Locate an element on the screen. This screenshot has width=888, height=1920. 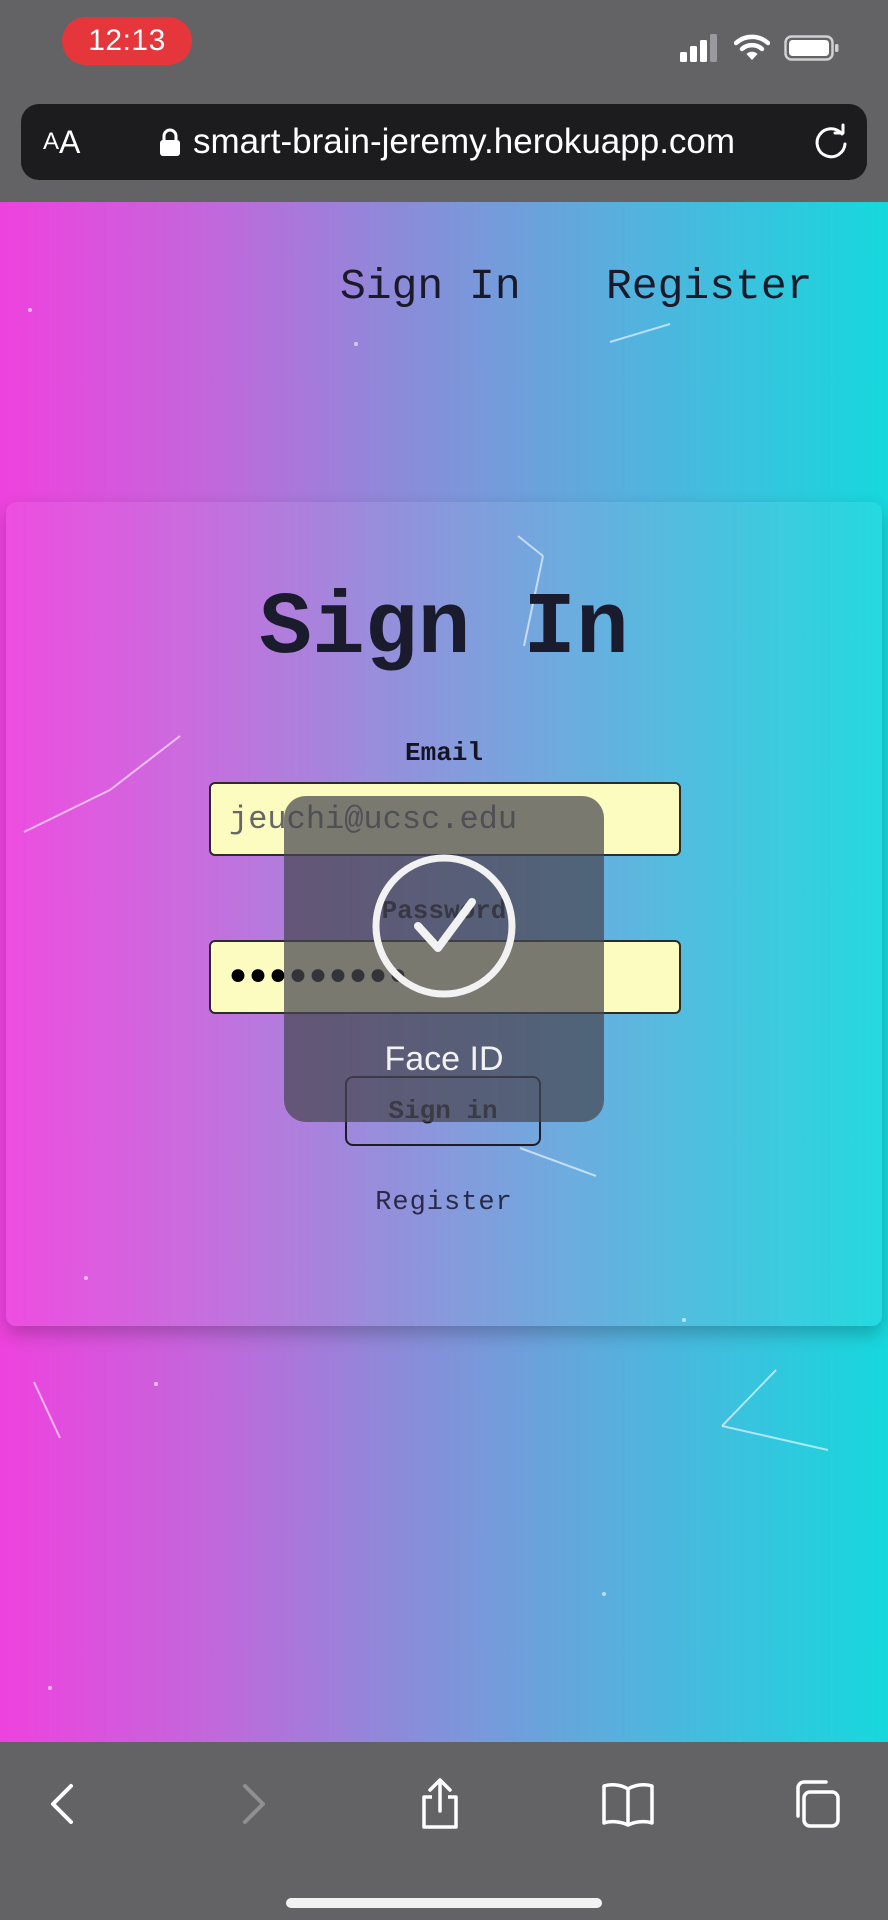
cellular-signal-icon is located at coordinates (698, 48).